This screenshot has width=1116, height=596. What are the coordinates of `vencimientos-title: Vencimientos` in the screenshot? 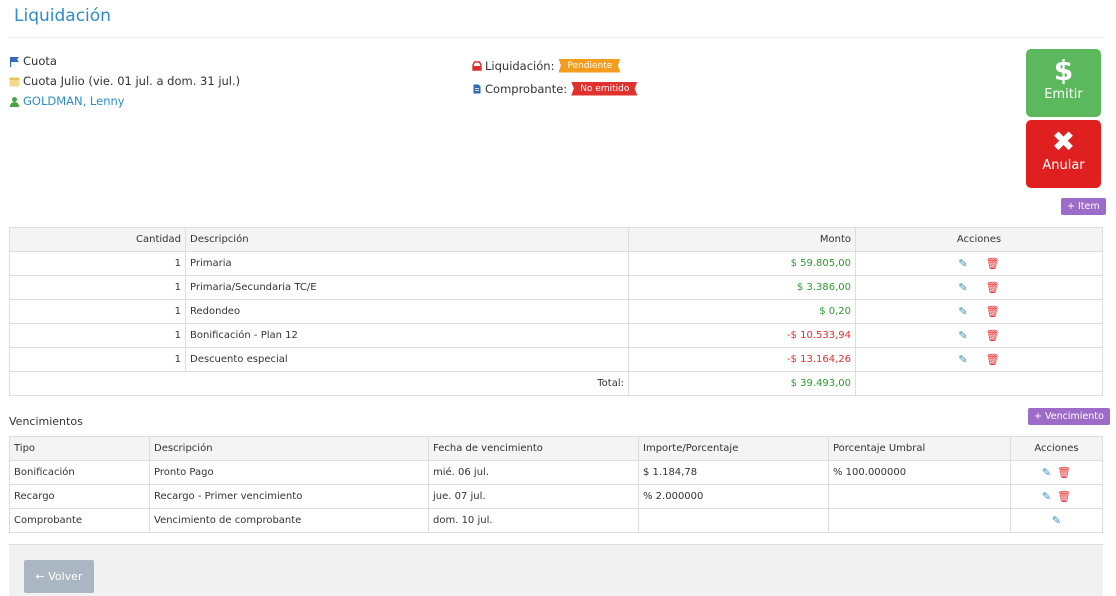 It's located at (46, 421).